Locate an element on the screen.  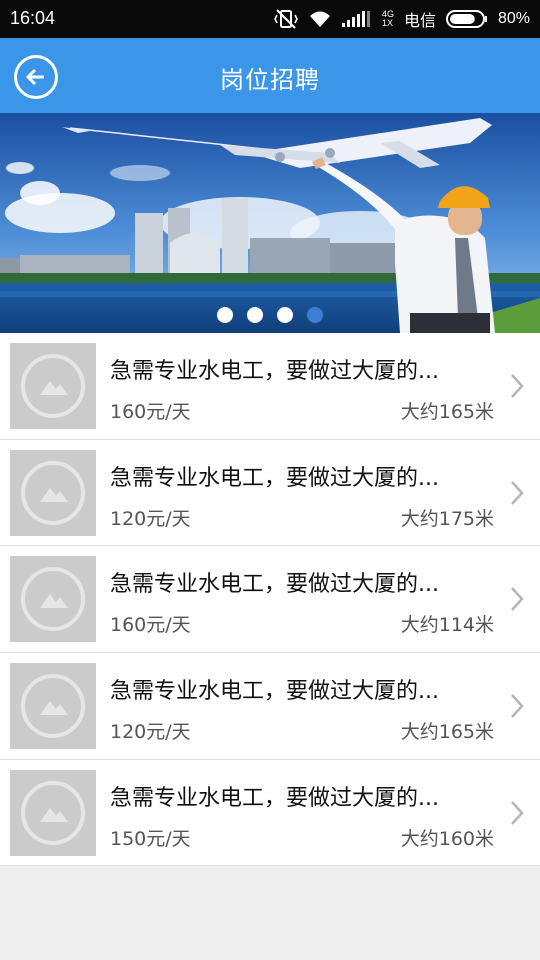
carrier-name: 电信 is located at coordinates (419, 21).